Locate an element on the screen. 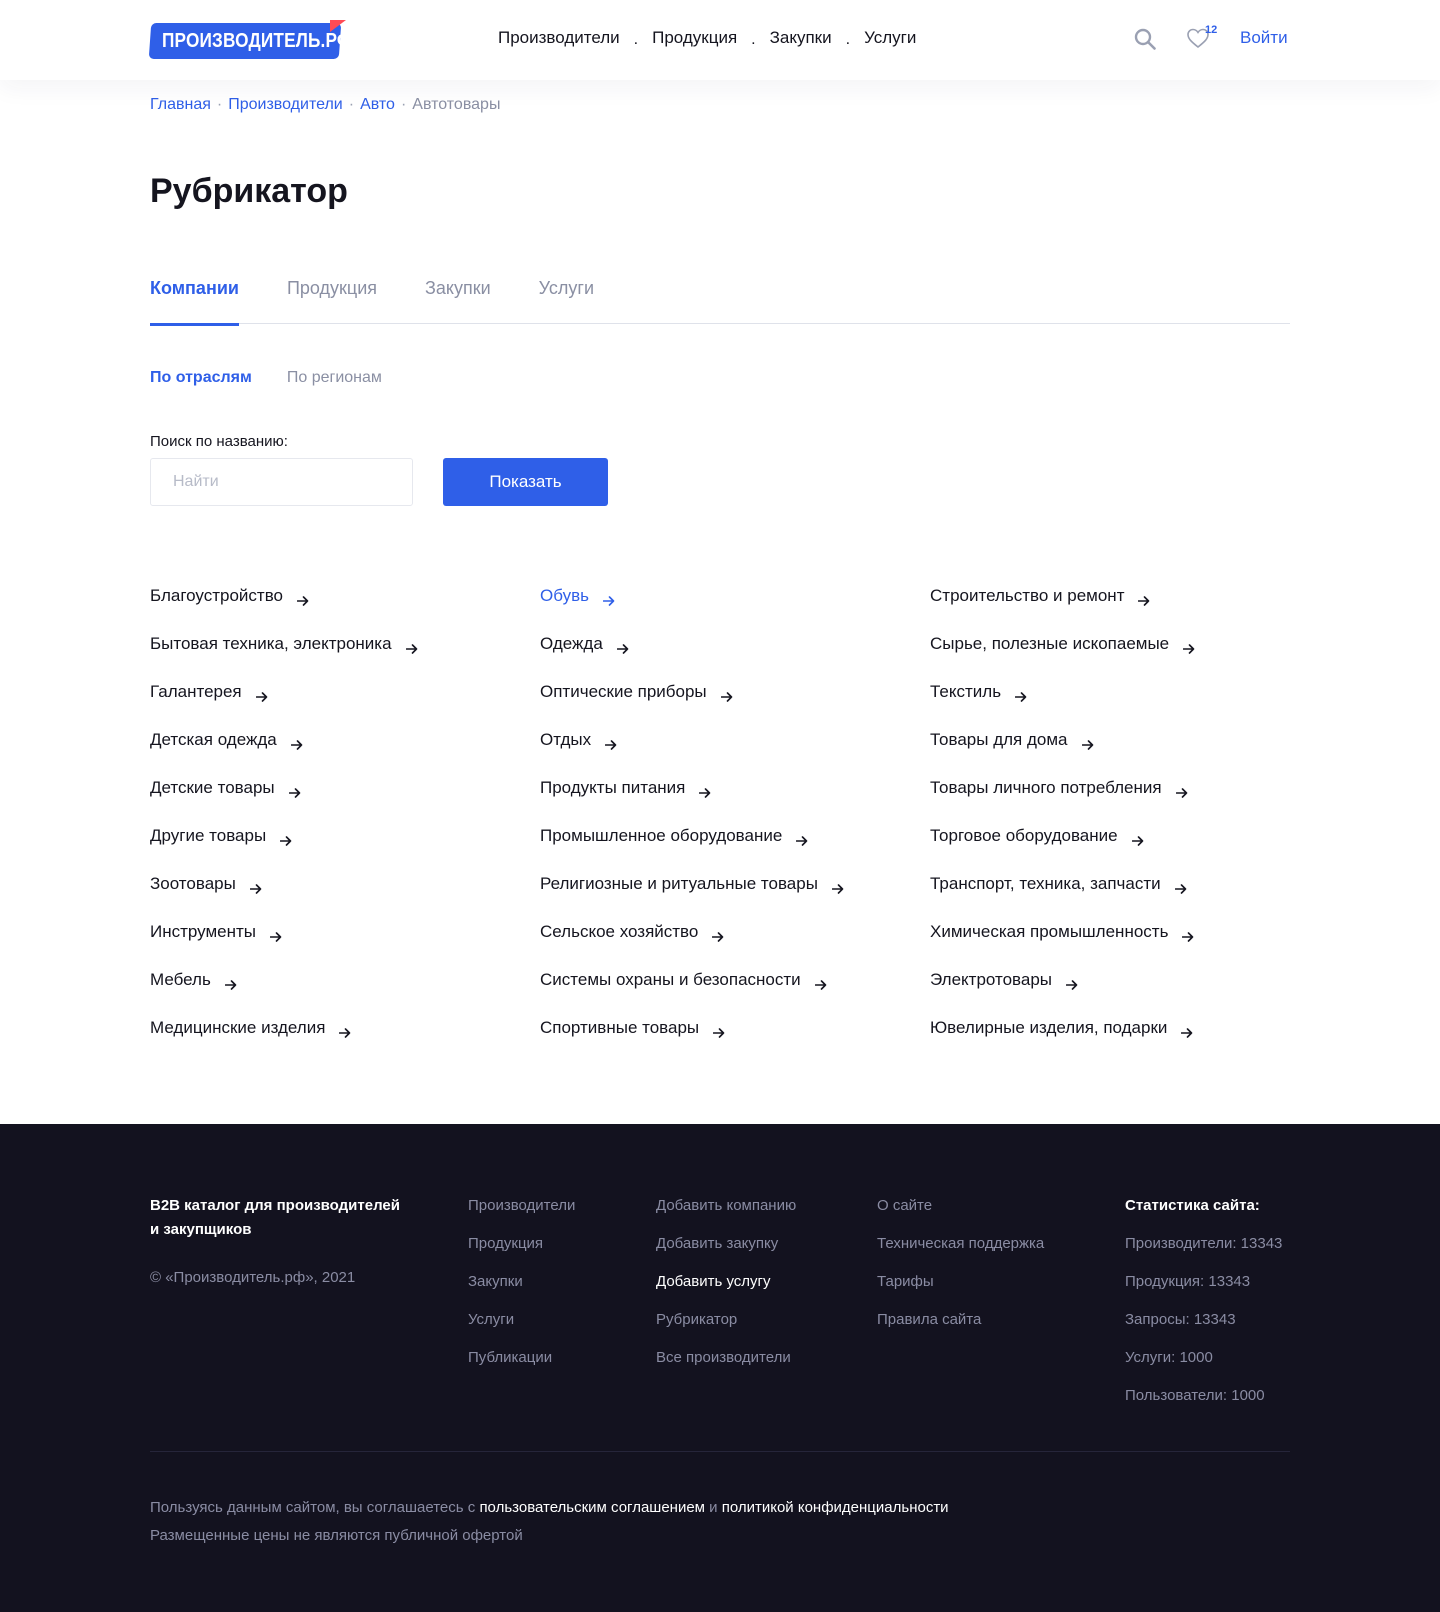  category-item: Системы охраны и безопасности is located at coordinates (725, 980).